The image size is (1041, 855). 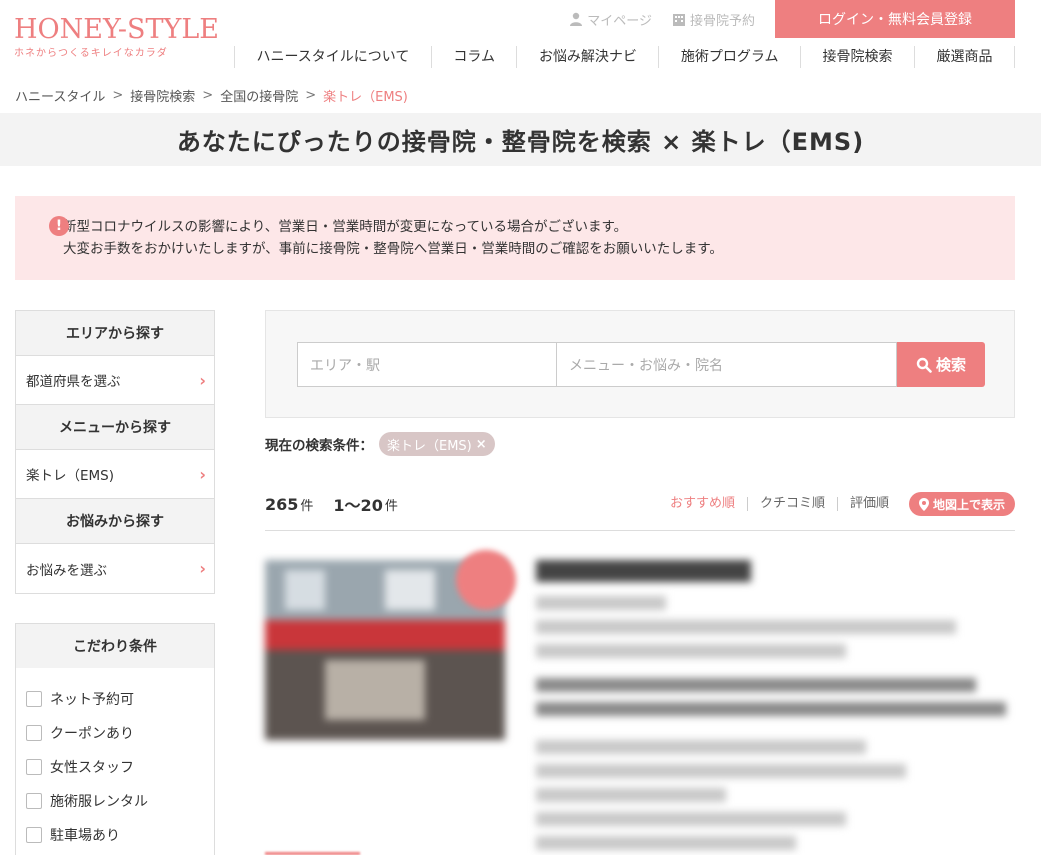 What do you see at coordinates (391, 506) in the screenshot?
I see `result-range-unit: 件` at bounding box center [391, 506].